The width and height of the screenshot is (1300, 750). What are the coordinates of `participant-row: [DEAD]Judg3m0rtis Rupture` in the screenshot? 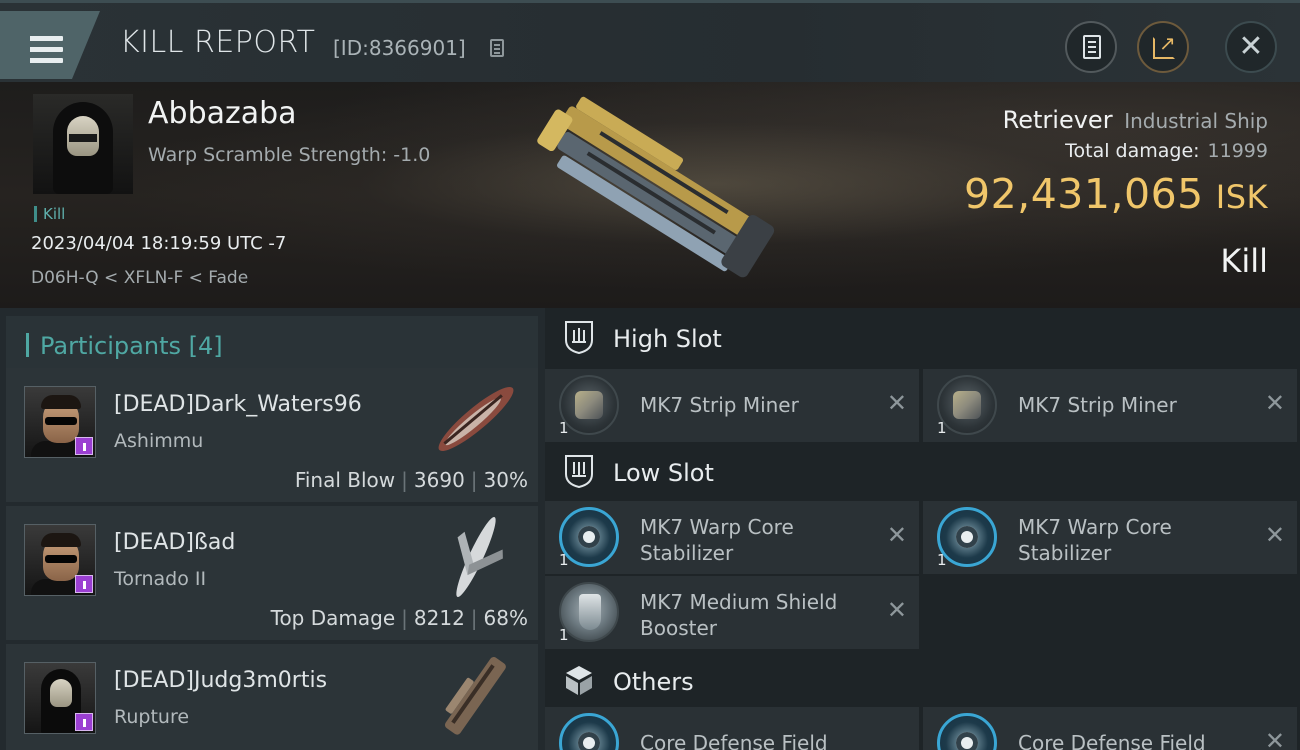 It's located at (272, 697).